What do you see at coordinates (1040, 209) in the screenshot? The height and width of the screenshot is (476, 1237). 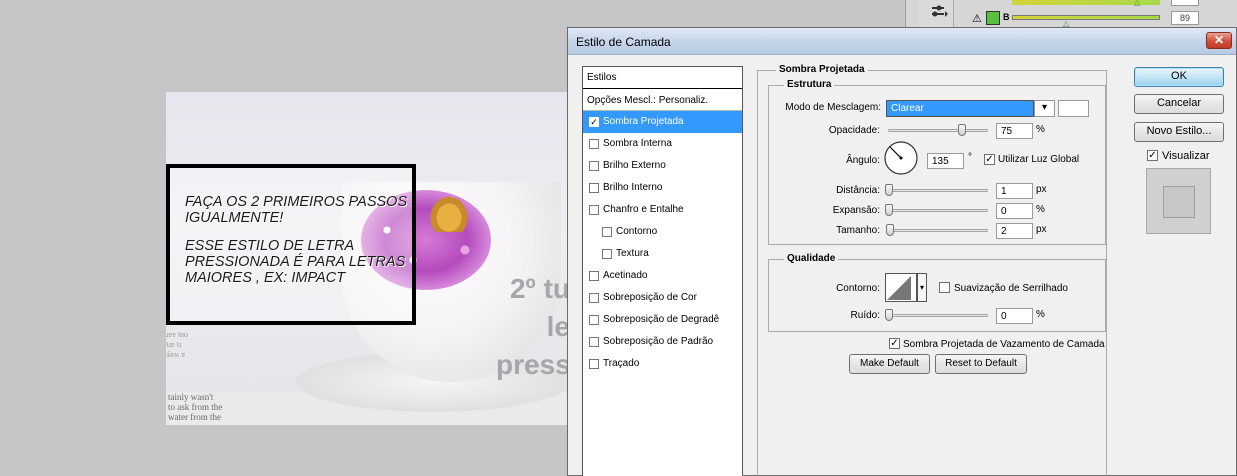 I see `spread-unit: %` at bounding box center [1040, 209].